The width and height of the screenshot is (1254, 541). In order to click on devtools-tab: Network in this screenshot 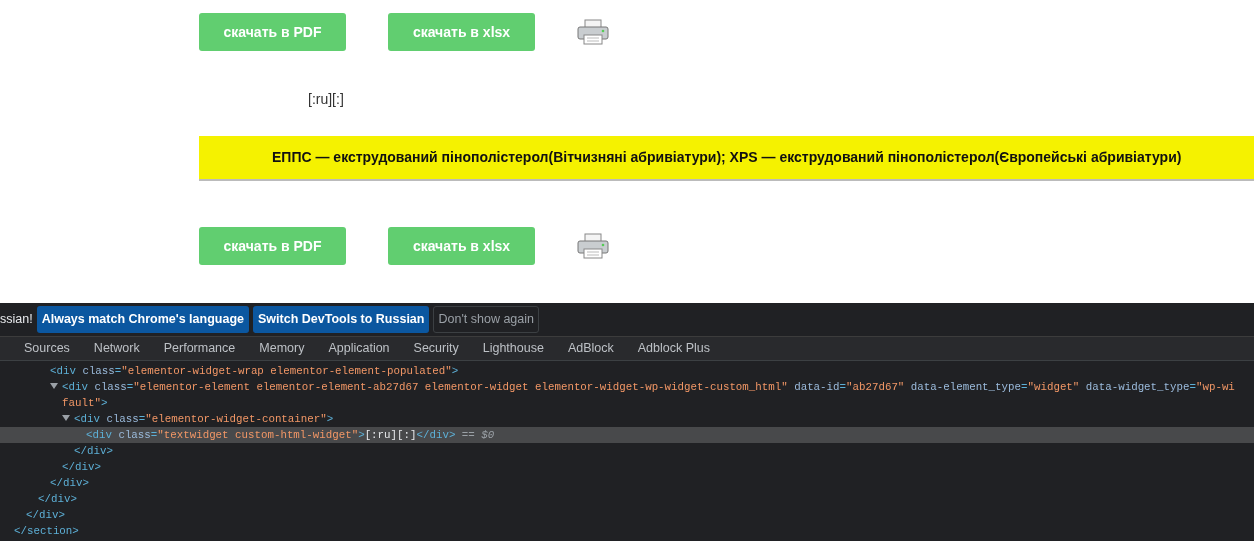, I will do `click(122, 348)`.